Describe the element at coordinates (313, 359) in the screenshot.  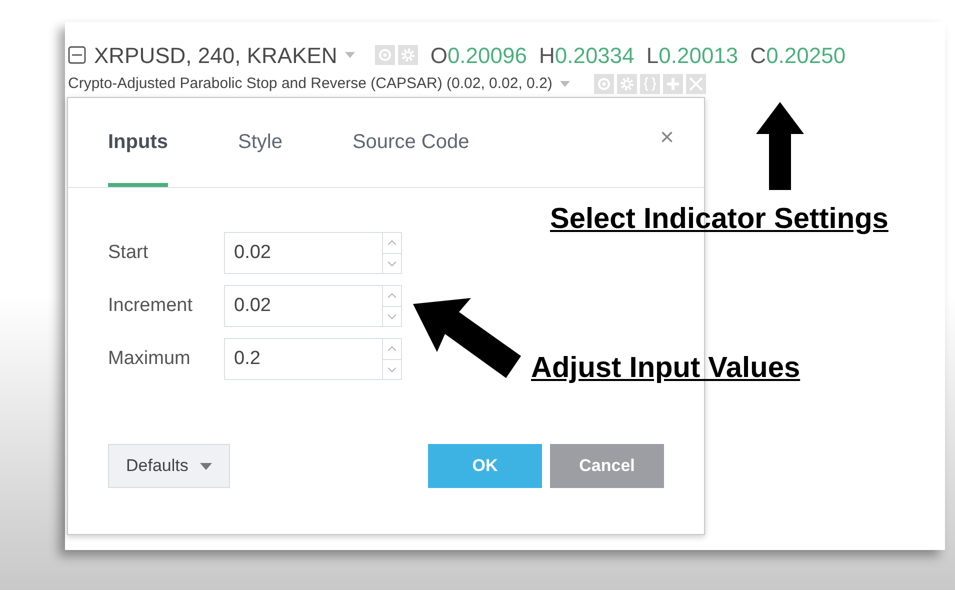
I see `number-field: 0.2` at that location.